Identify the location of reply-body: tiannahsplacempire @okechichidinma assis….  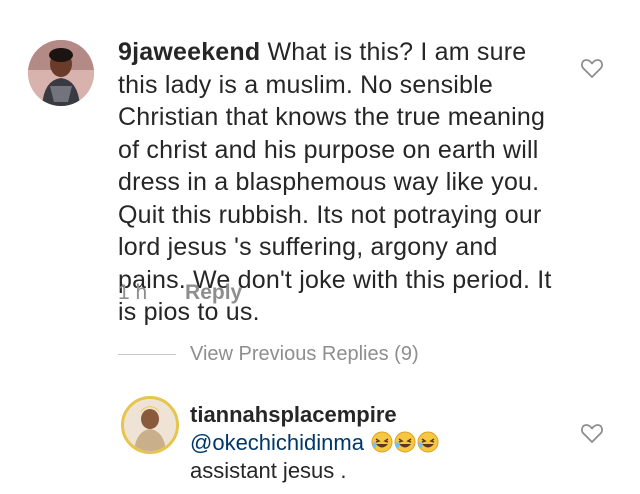
(380, 443).